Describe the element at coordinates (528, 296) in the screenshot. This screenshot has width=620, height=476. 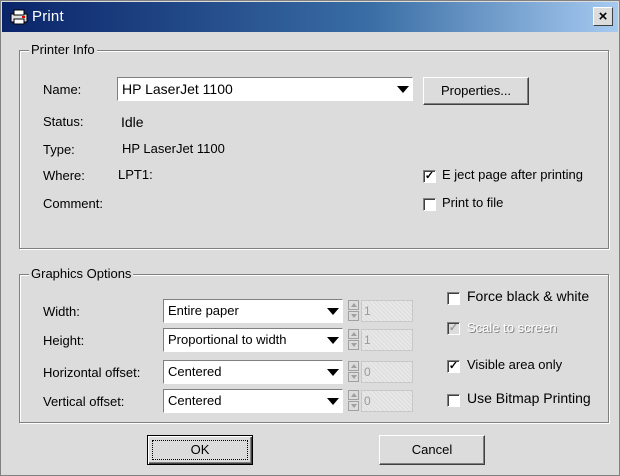
I see `force-black-white-label: Force black & white` at that location.